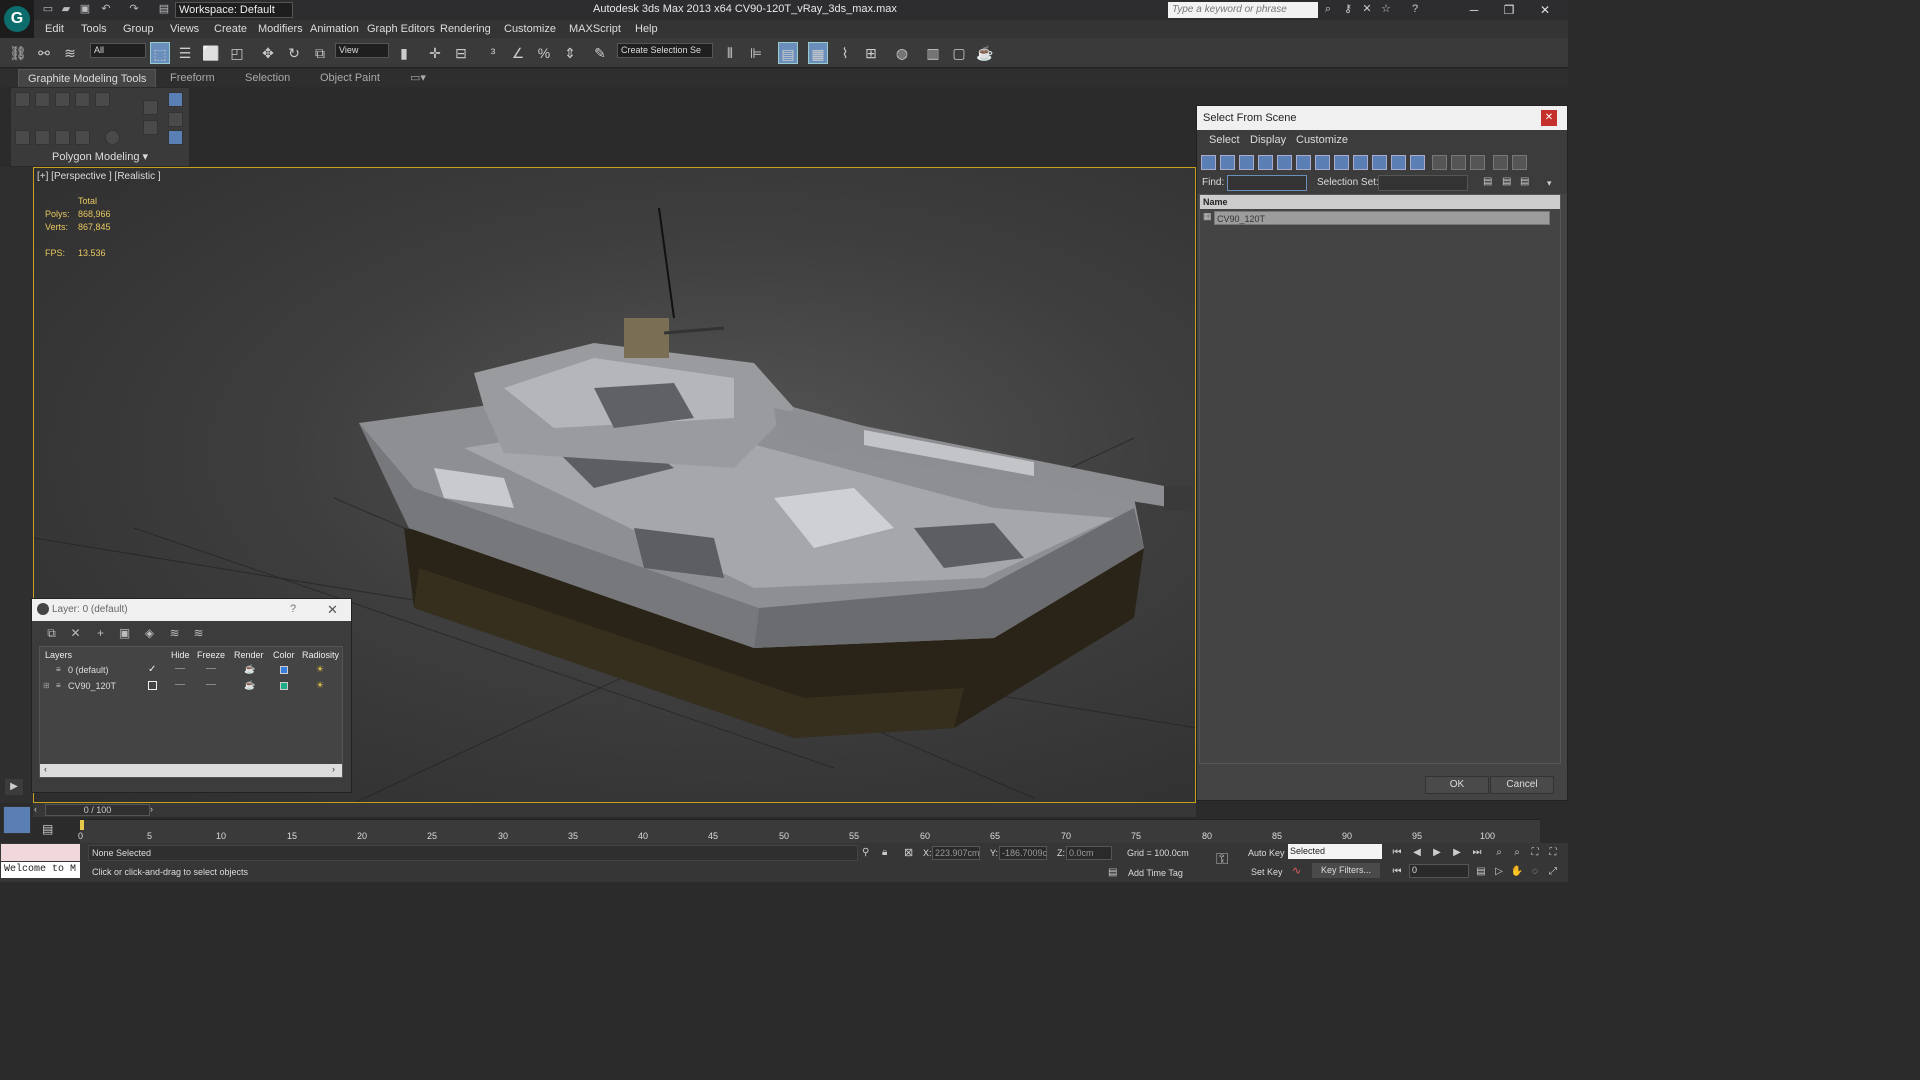 This screenshot has height=1080, width=1920. I want to click on filter-lights-icon, so click(1246, 162).